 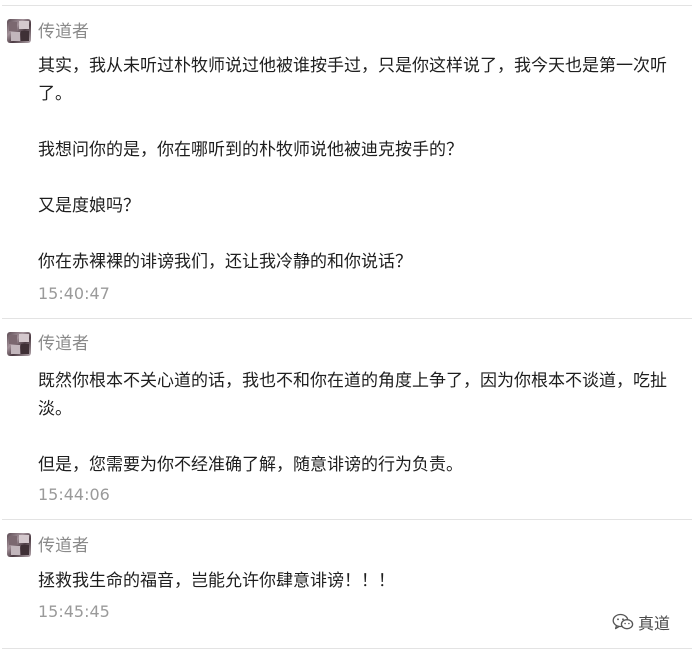 What do you see at coordinates (74, 611) in the screenshot?
I see `message-timestamp: 15:45:45` at bounding box center [74, 611].